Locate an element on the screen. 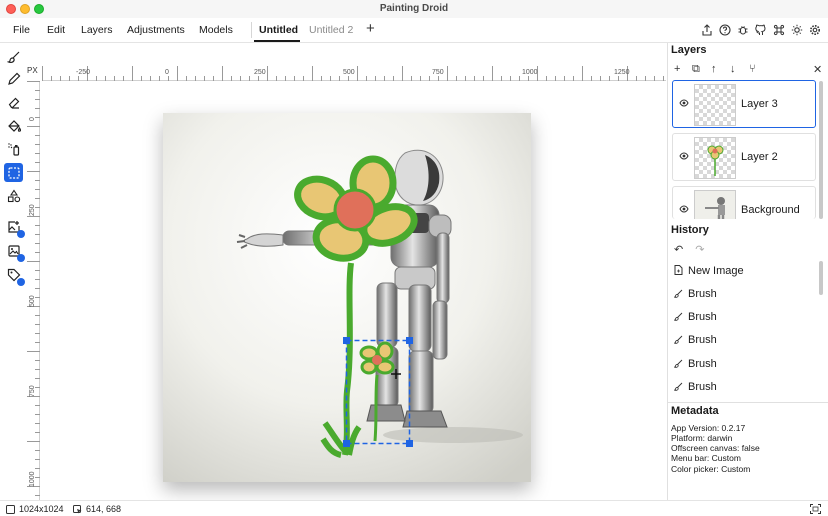 The height and width of the screenshot is (516, 828). spray-tool is located at coordinates (13, 148).